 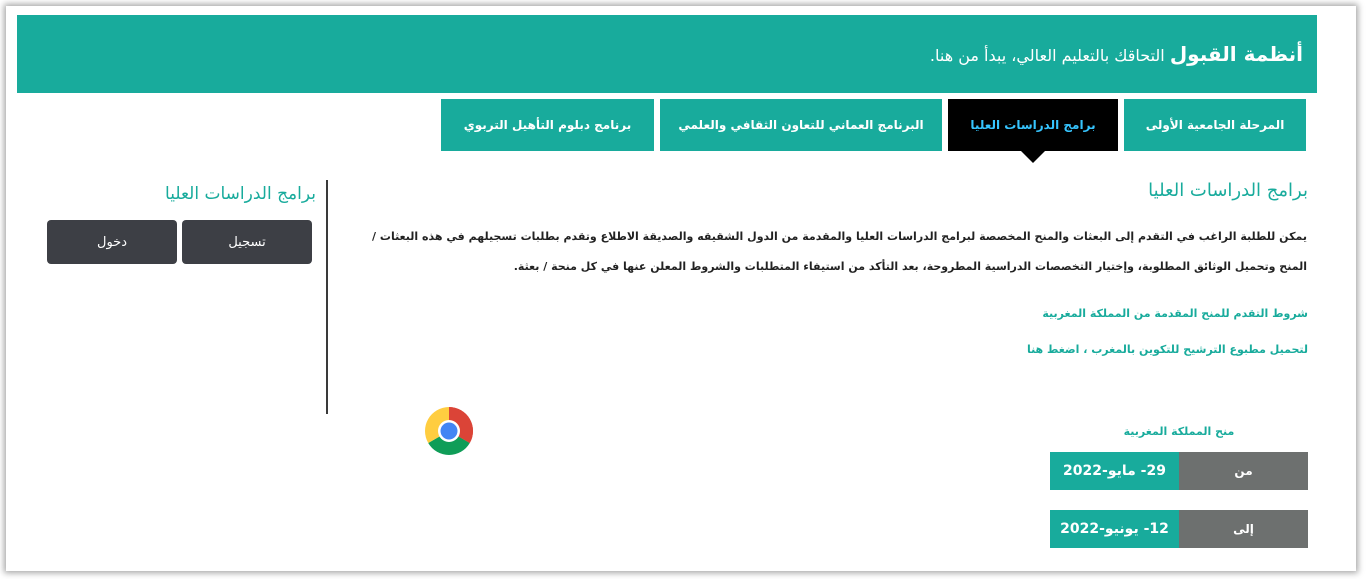 I want to click on date-from-value: 29- مايو-2022, so click(x=1114, y=471).